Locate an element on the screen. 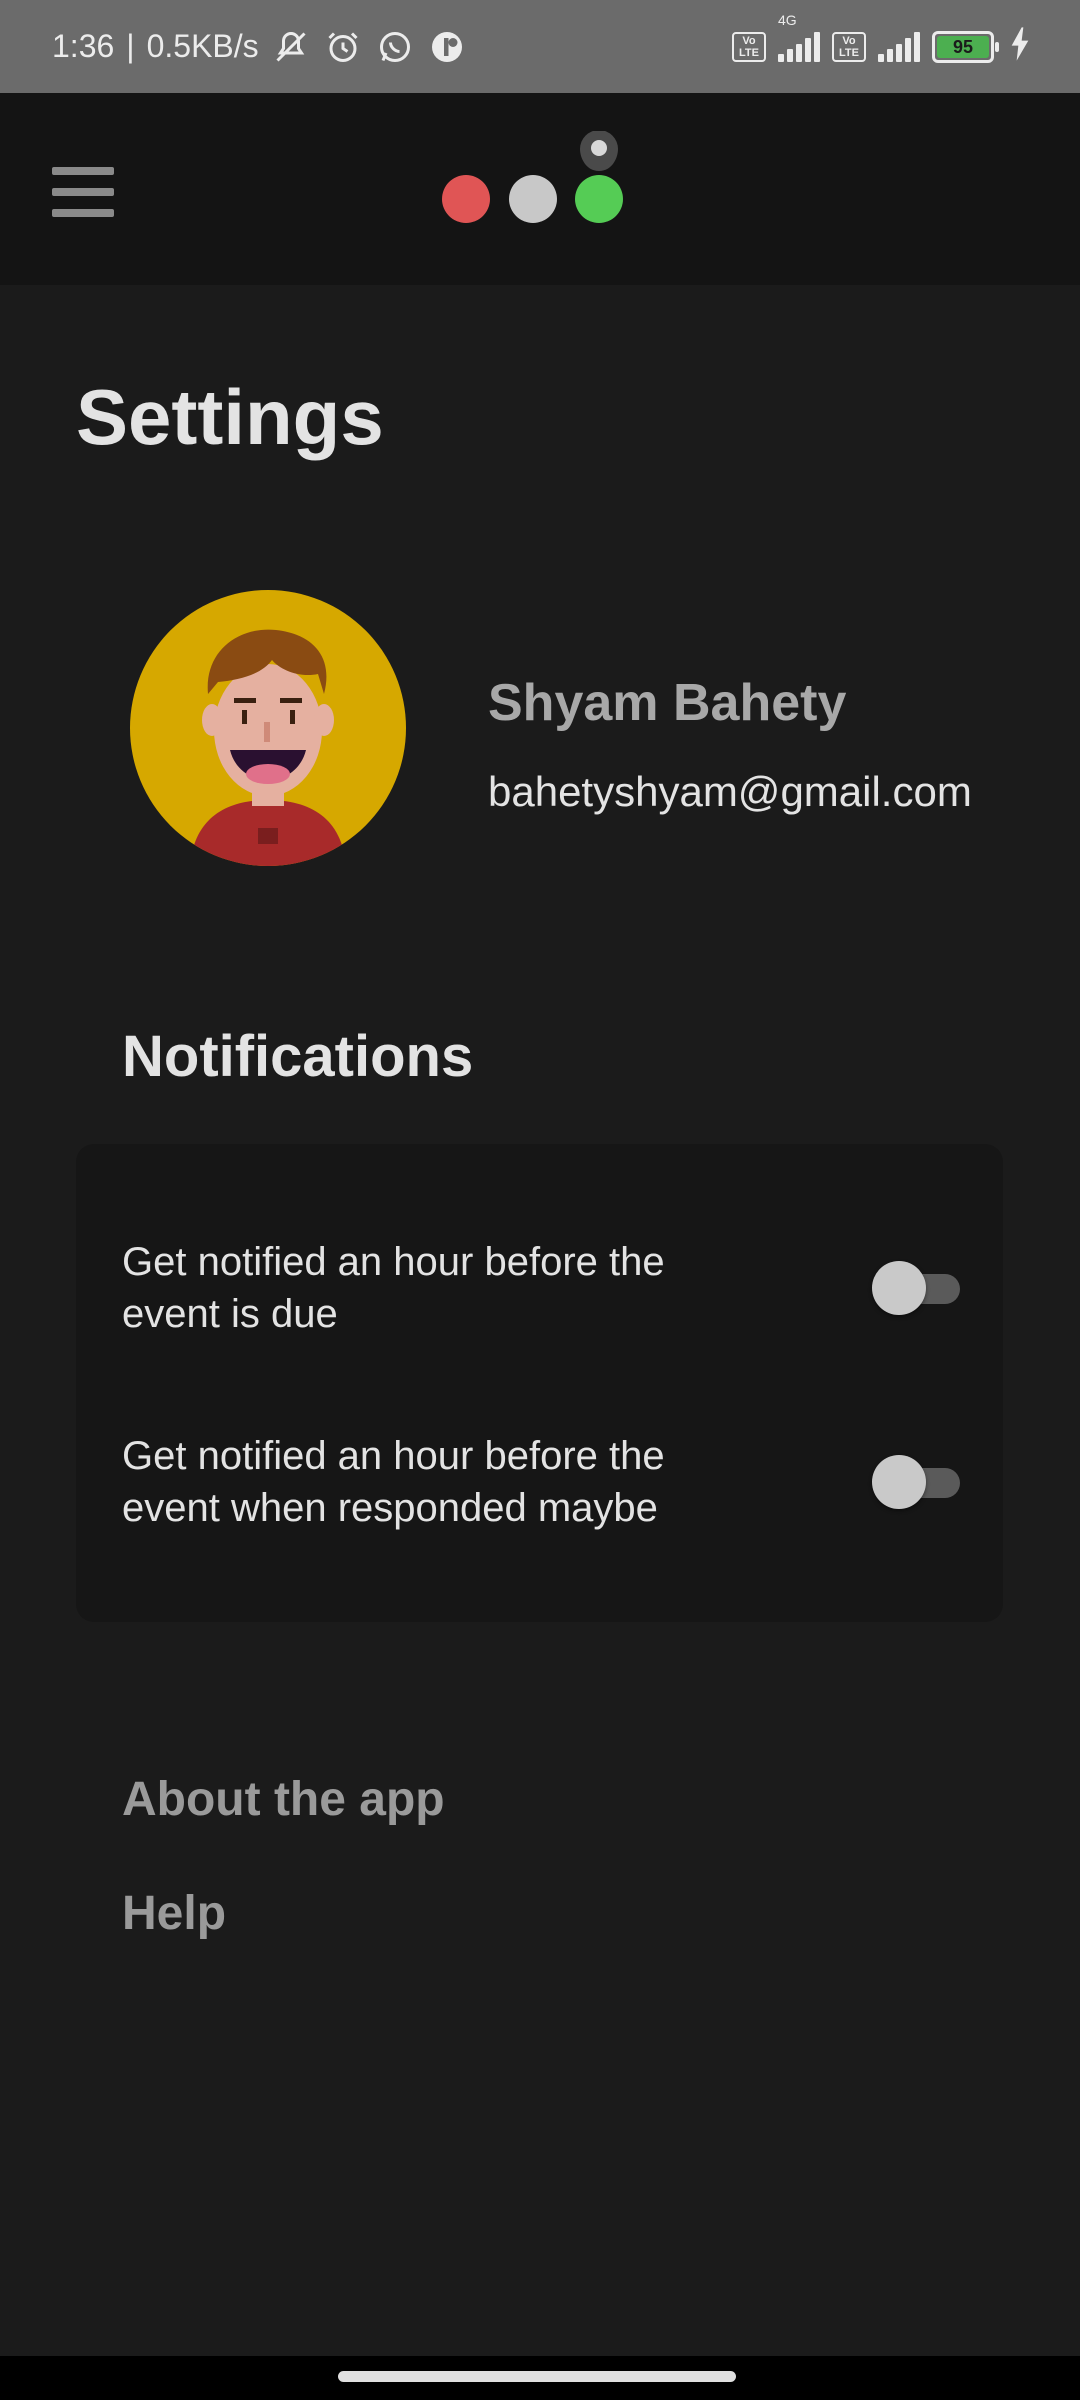 Image resolution: width=1080 pixels, height=2400 pixels. app-logo is located at coordinates (535, 180).